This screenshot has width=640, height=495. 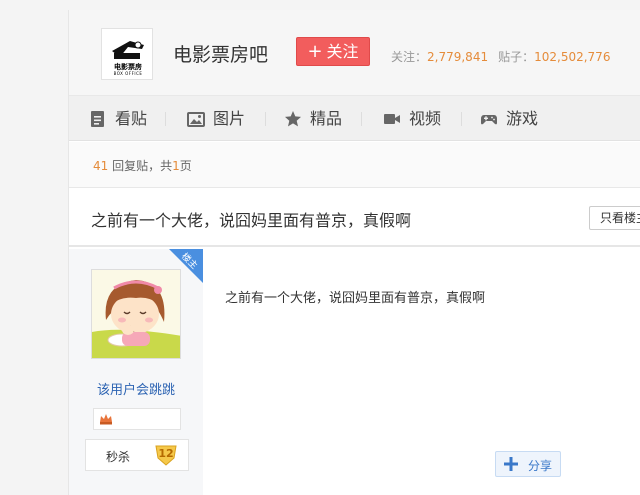 I want to click on thread-title-bar: 之前有一个大佬，说囧妈里面有普京，真假啊 只看楼主, so click(x=354, y=218).